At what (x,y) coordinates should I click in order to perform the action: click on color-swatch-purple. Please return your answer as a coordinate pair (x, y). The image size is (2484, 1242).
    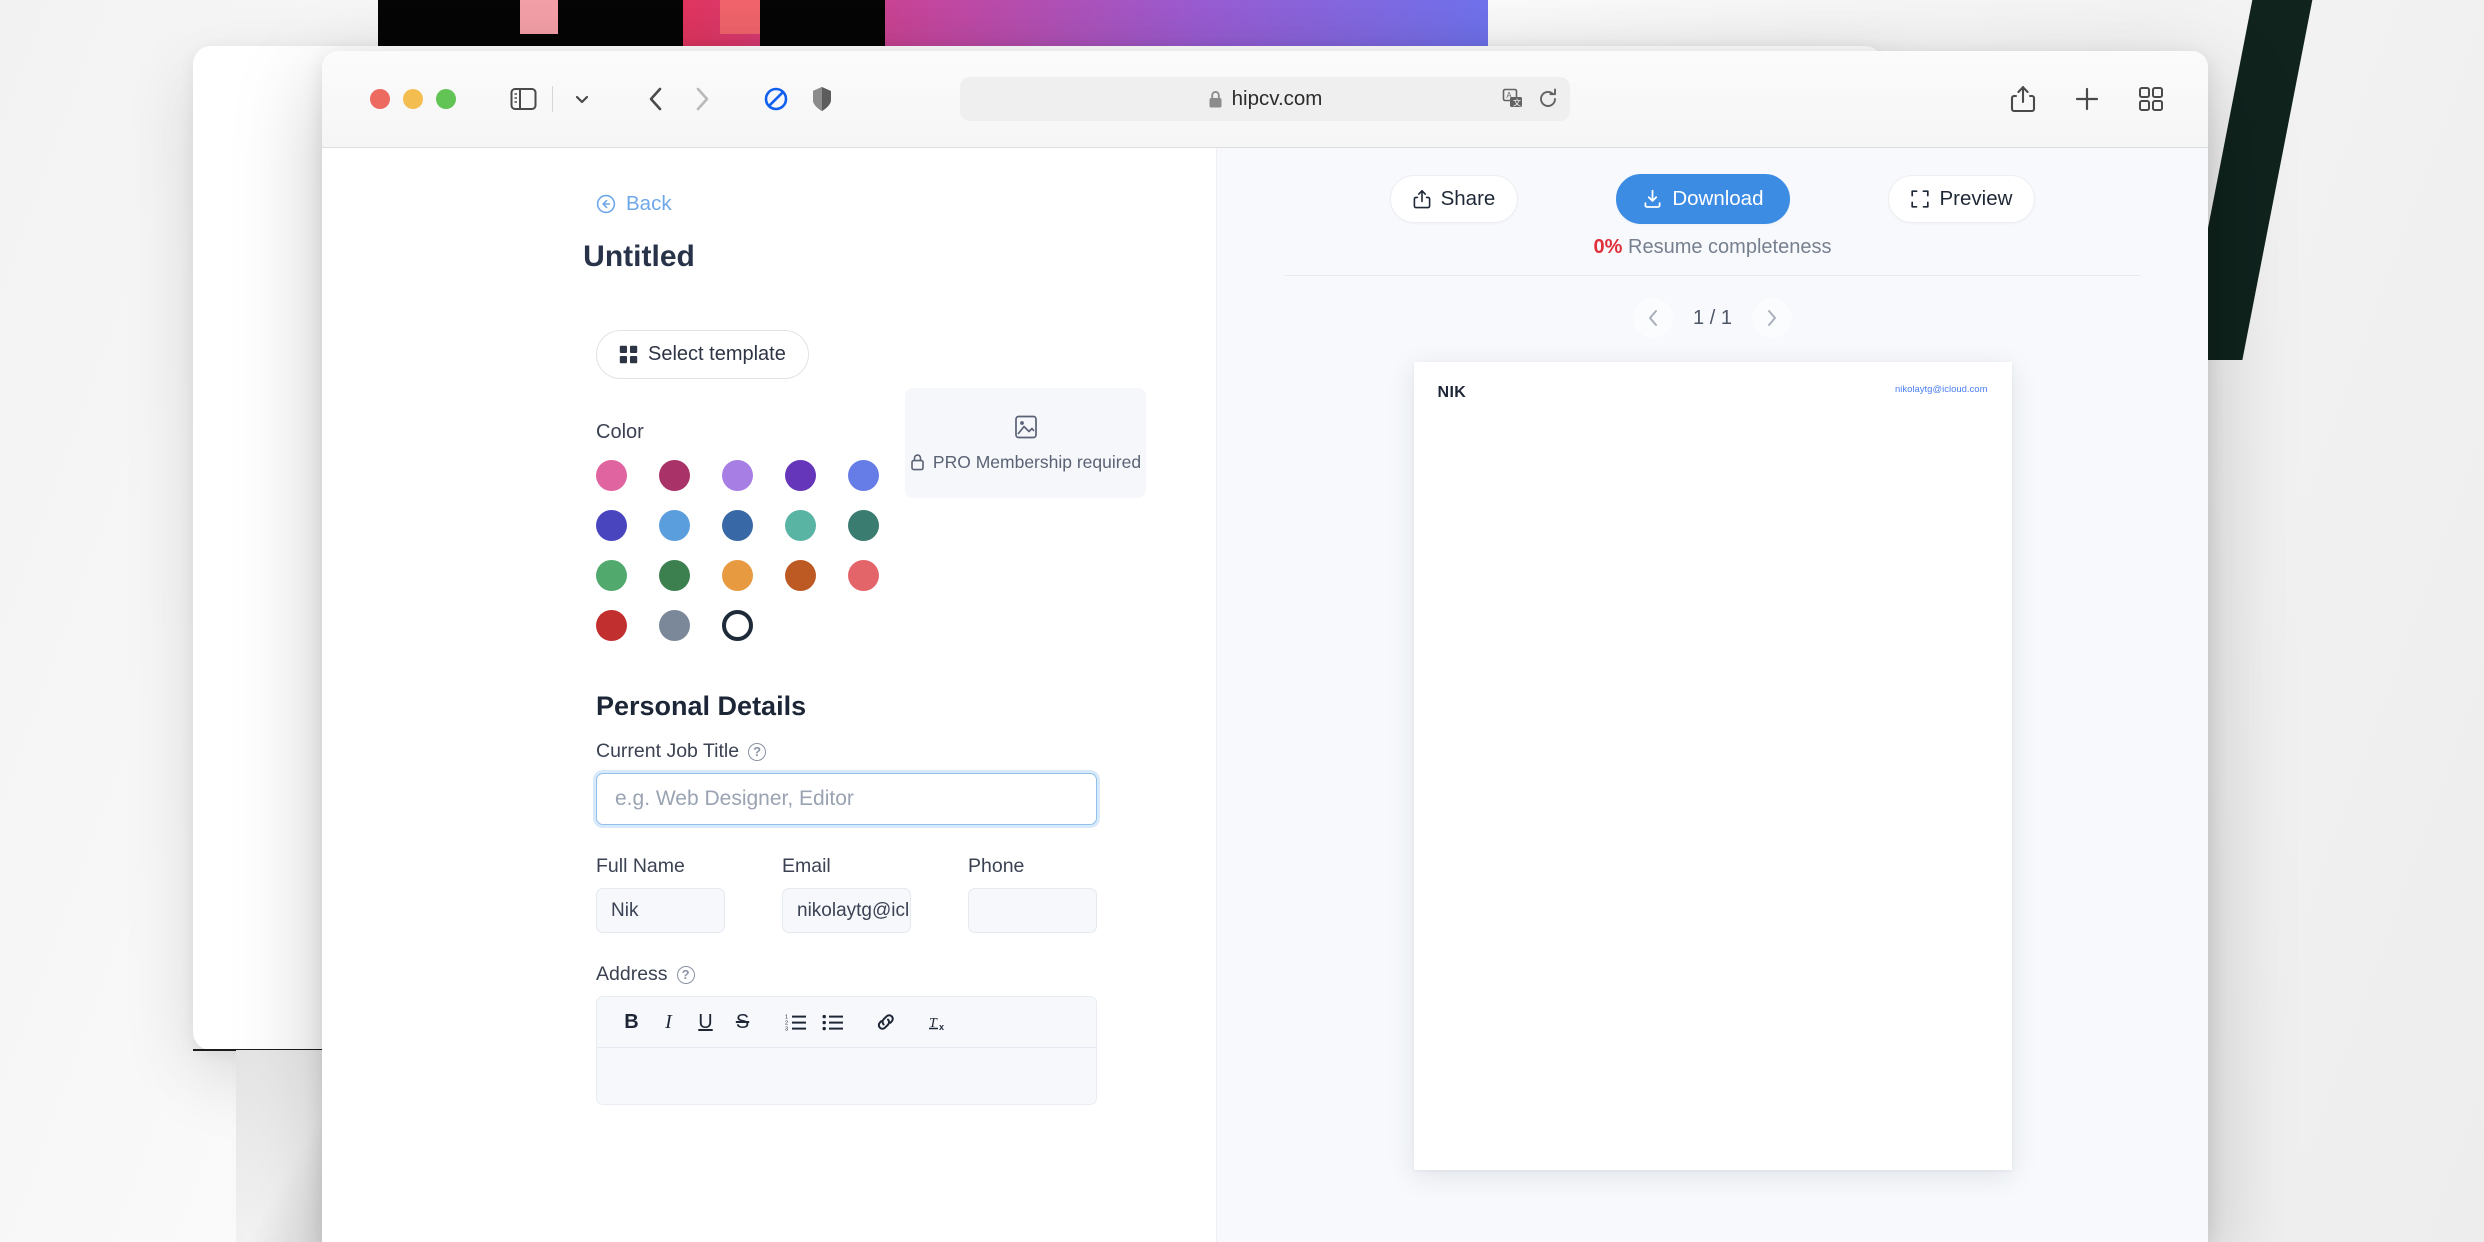
    Looking at the image, I should click on (800, 475).